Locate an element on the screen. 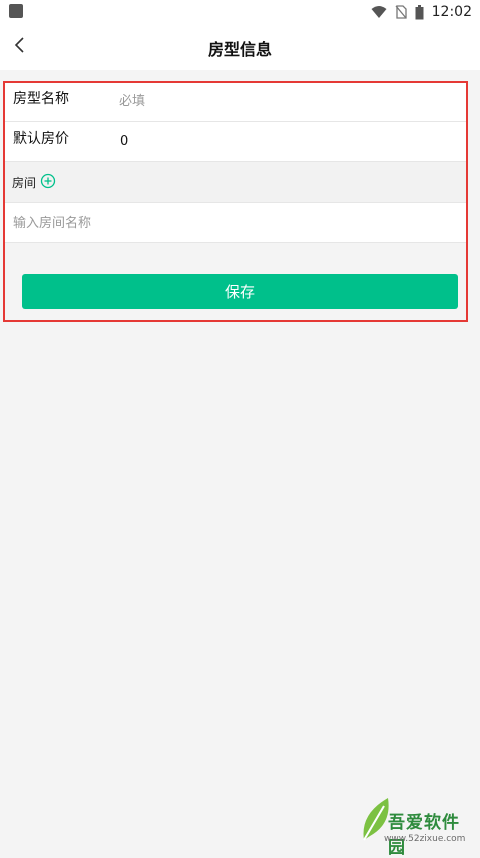  name-row: 房型名称 is located at coordinates (236, 102).